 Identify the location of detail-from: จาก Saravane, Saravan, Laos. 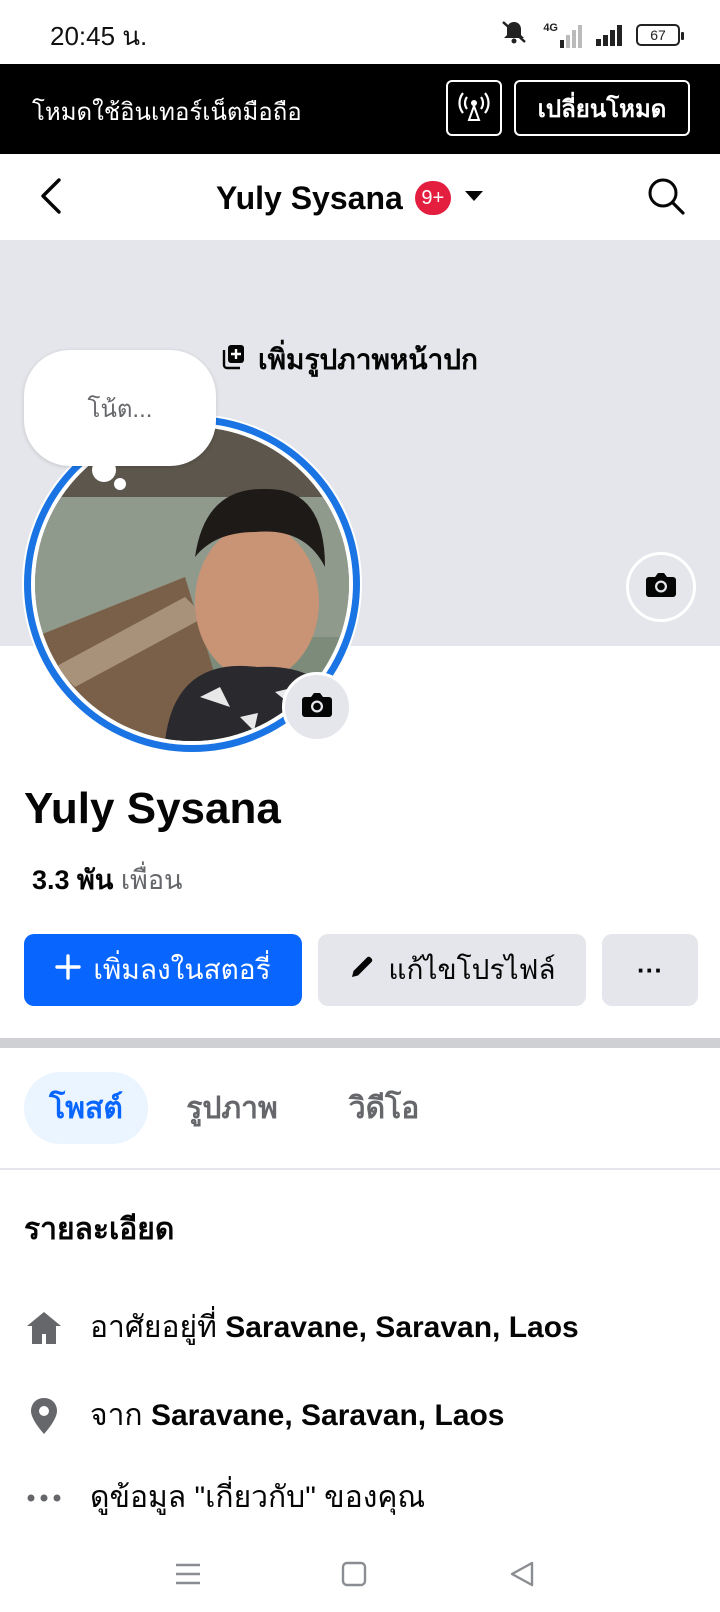
(264, 1415).